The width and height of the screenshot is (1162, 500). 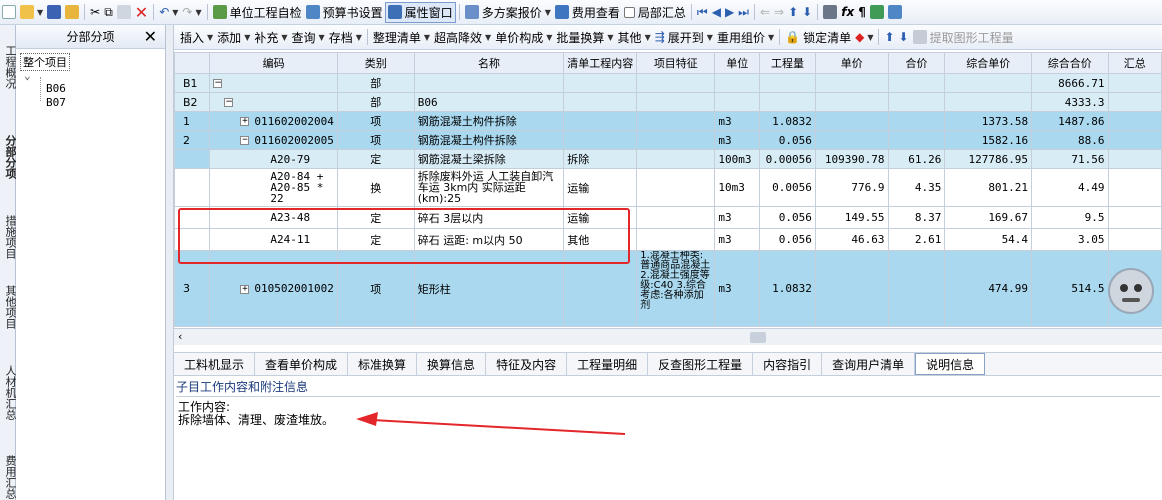 What do you see at coordinates (452, 364) in the screenshot?
I see `tab-conversion-info: 换算信息` at bounding box center [452, 364].